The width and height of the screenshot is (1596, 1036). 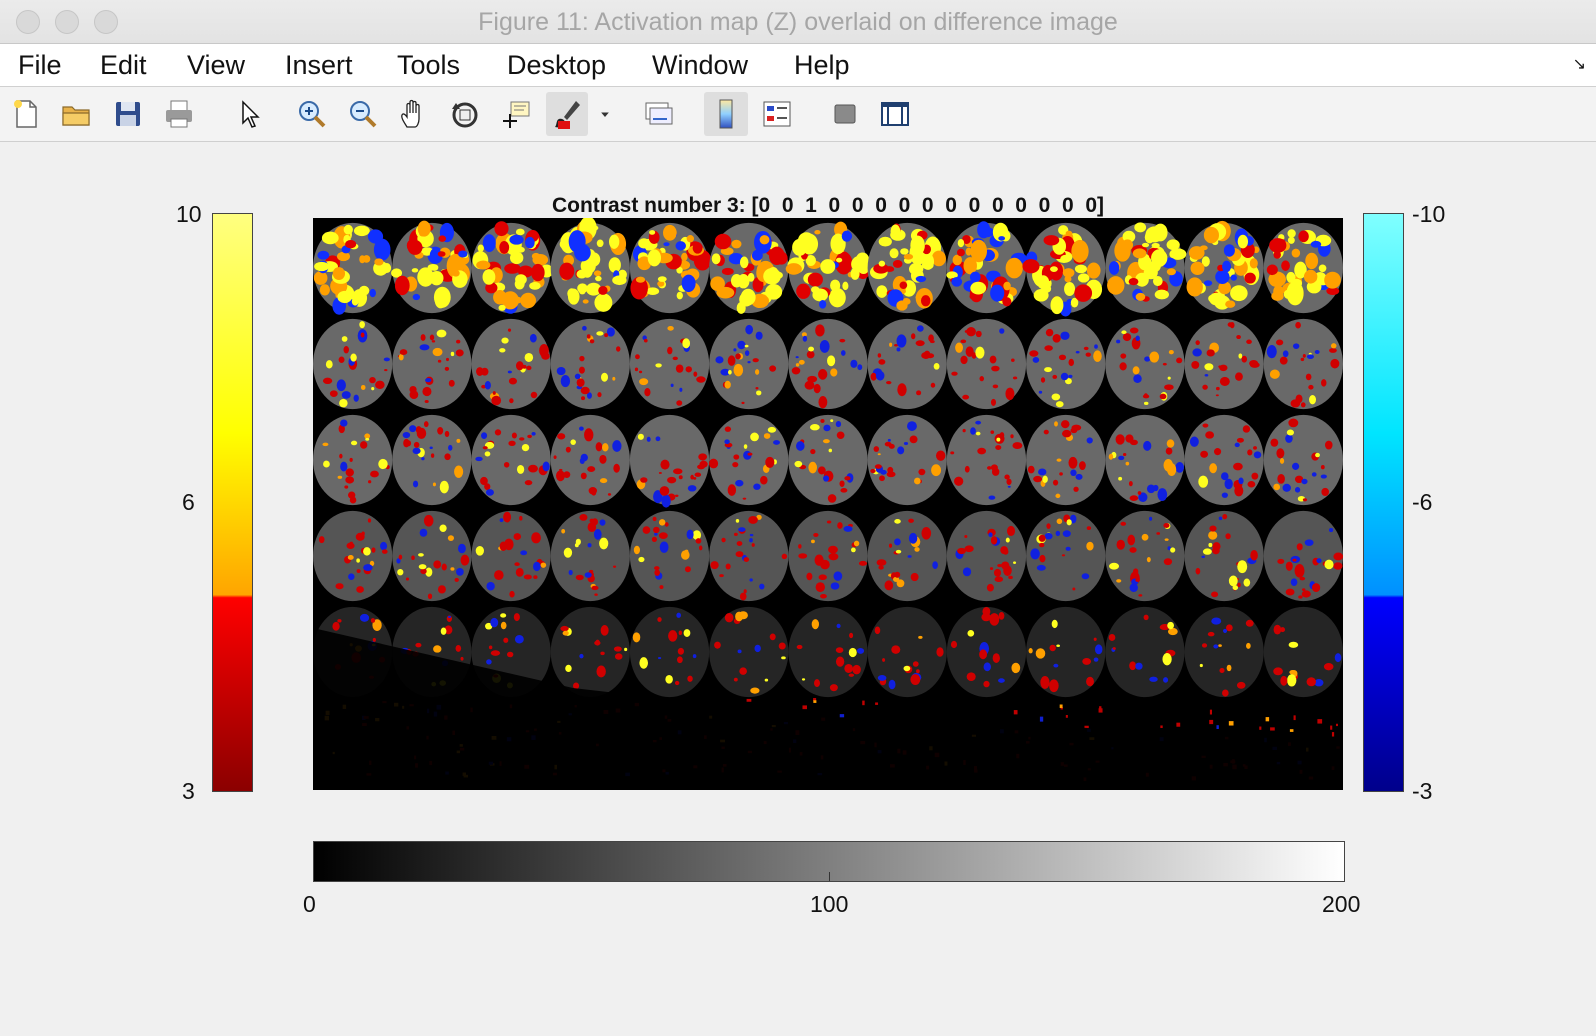 I want to click on brush-icon, so click(x=567, y=114).